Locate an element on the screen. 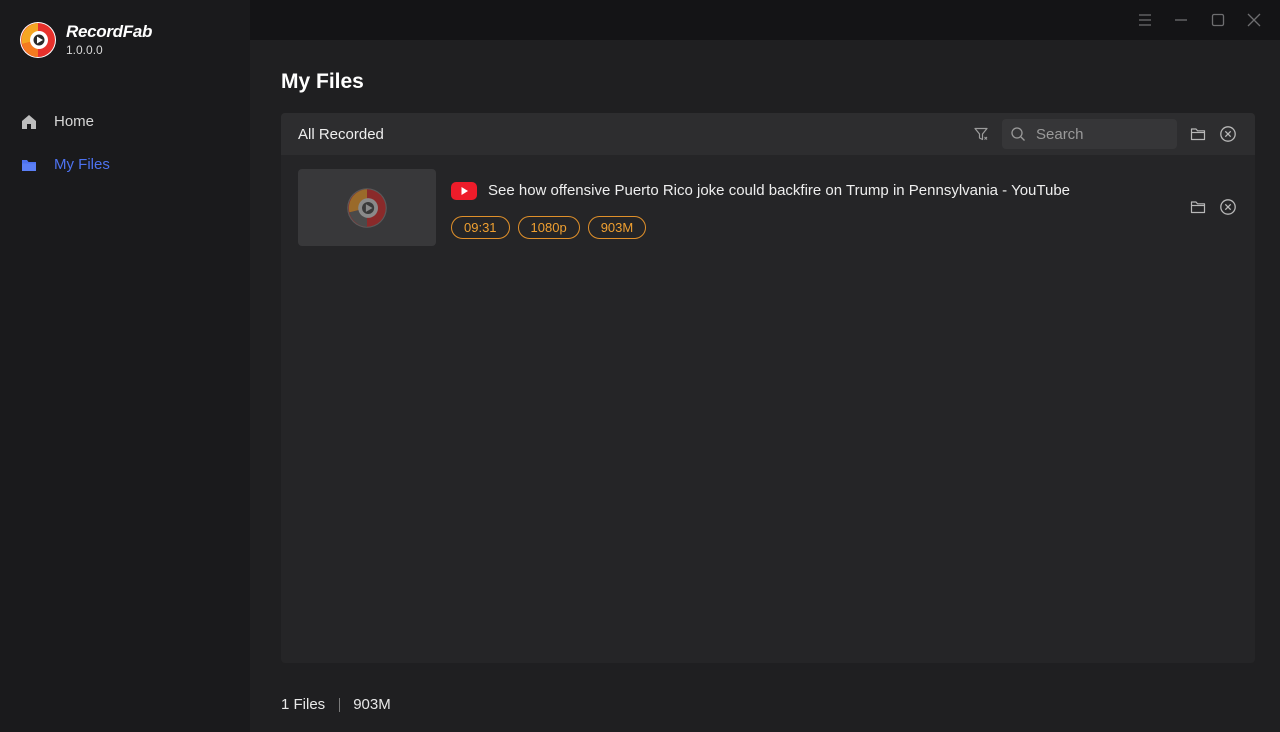  thumbnail-logo-icon is located at coordinates (367, 207).